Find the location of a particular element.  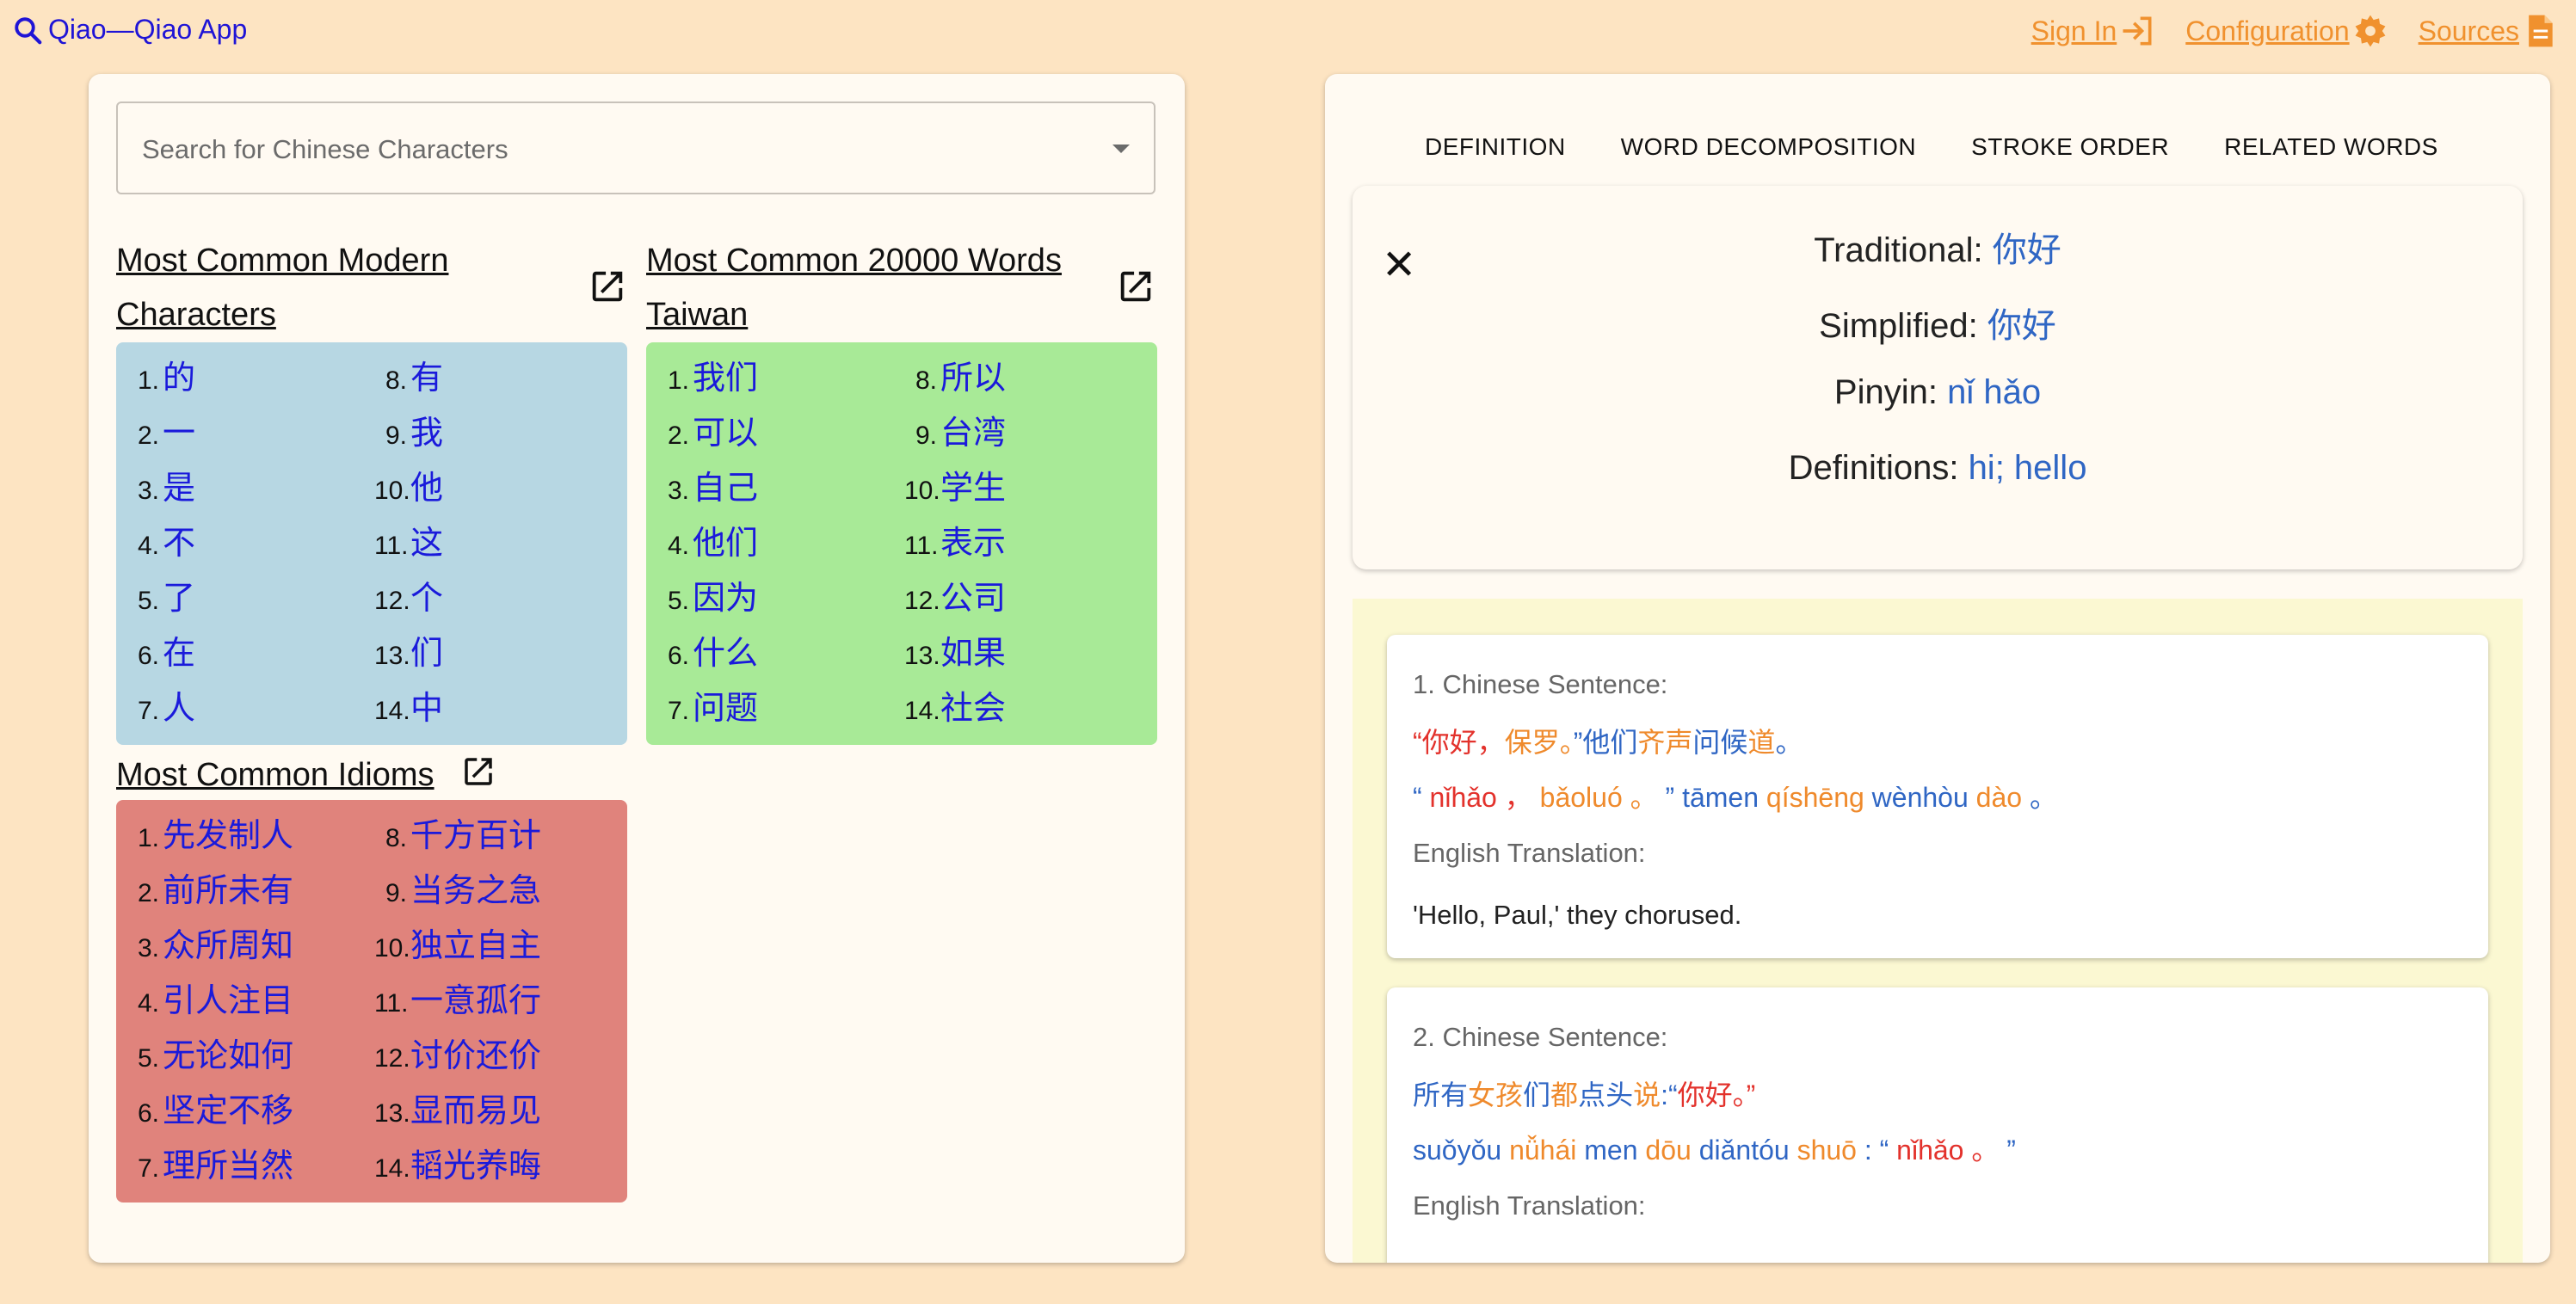

list-item-word: 坚定不移 is located at coordinates (228, 1107).